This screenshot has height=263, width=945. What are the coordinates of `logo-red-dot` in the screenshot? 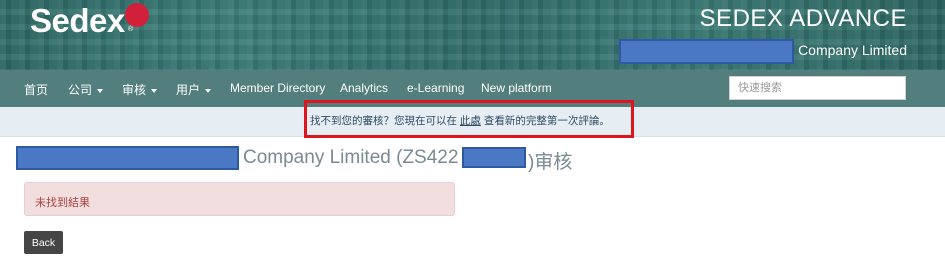 It's located at (137, 15).